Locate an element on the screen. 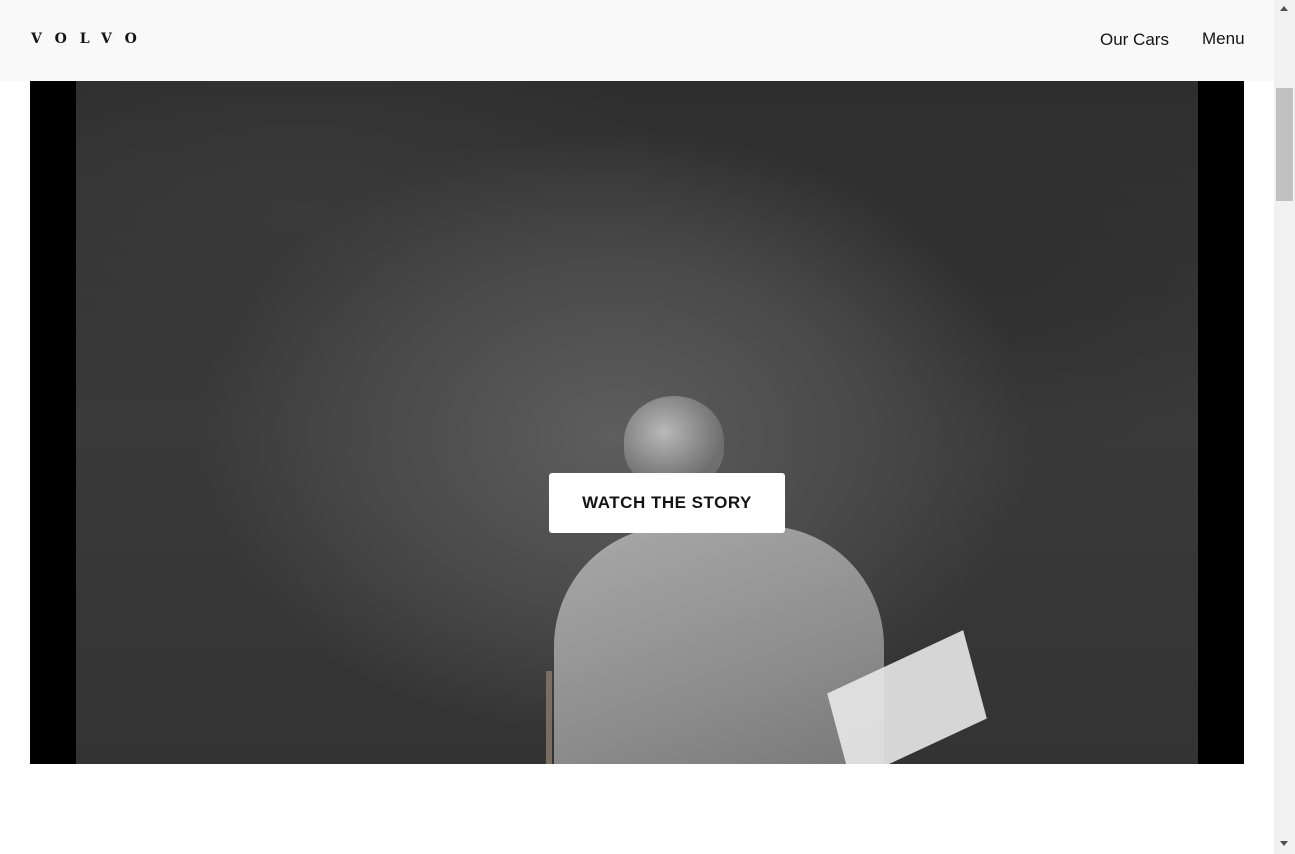  page-scrollbar is located at coordinates (1284, 427).